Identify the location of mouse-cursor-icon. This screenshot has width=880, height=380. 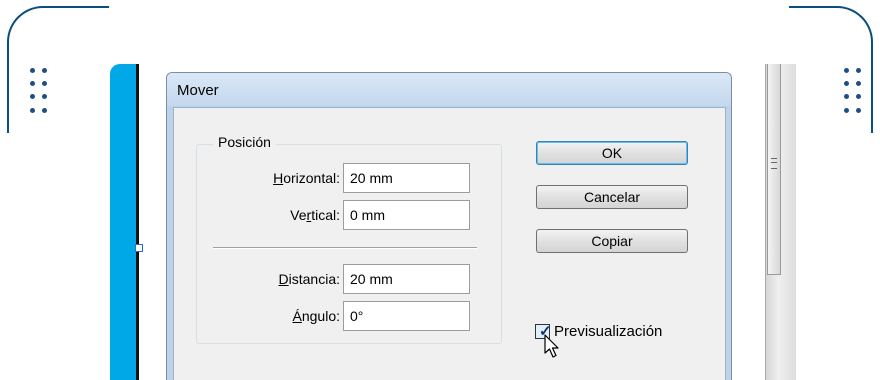
(551, 346).